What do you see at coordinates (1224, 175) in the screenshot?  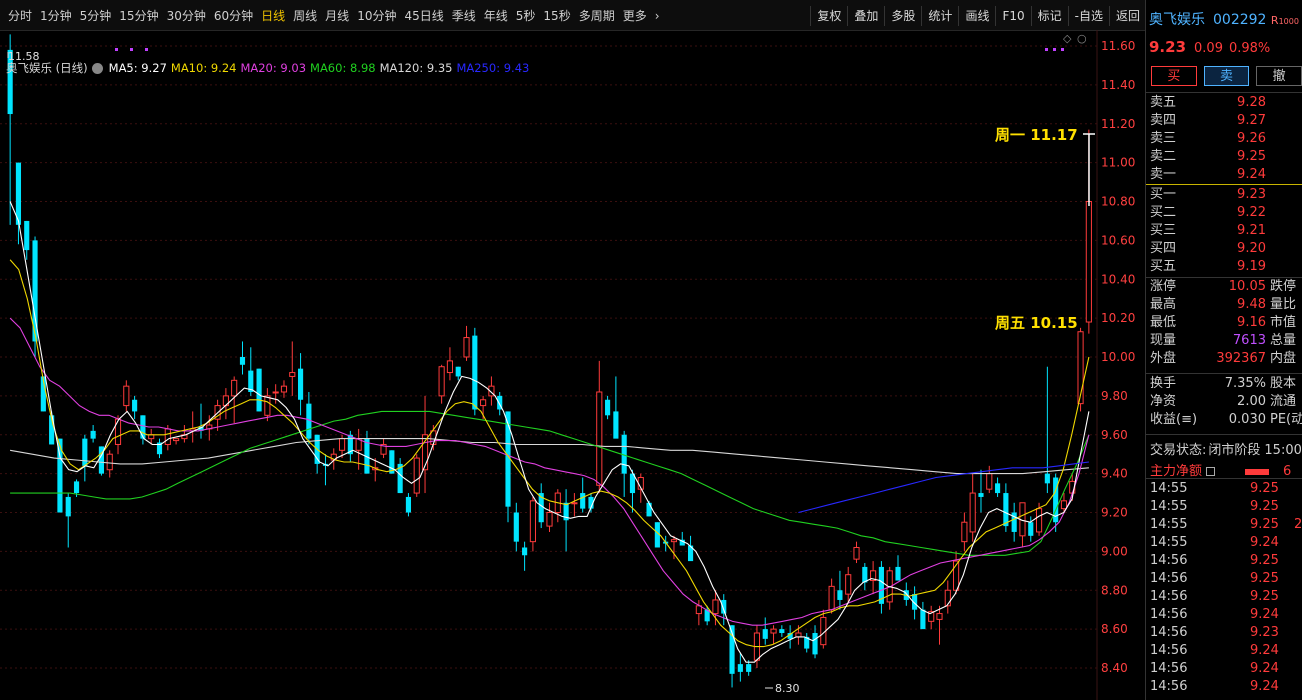 I see `asks-row: 卖一 9.24` at bounding box center [1224, 175].